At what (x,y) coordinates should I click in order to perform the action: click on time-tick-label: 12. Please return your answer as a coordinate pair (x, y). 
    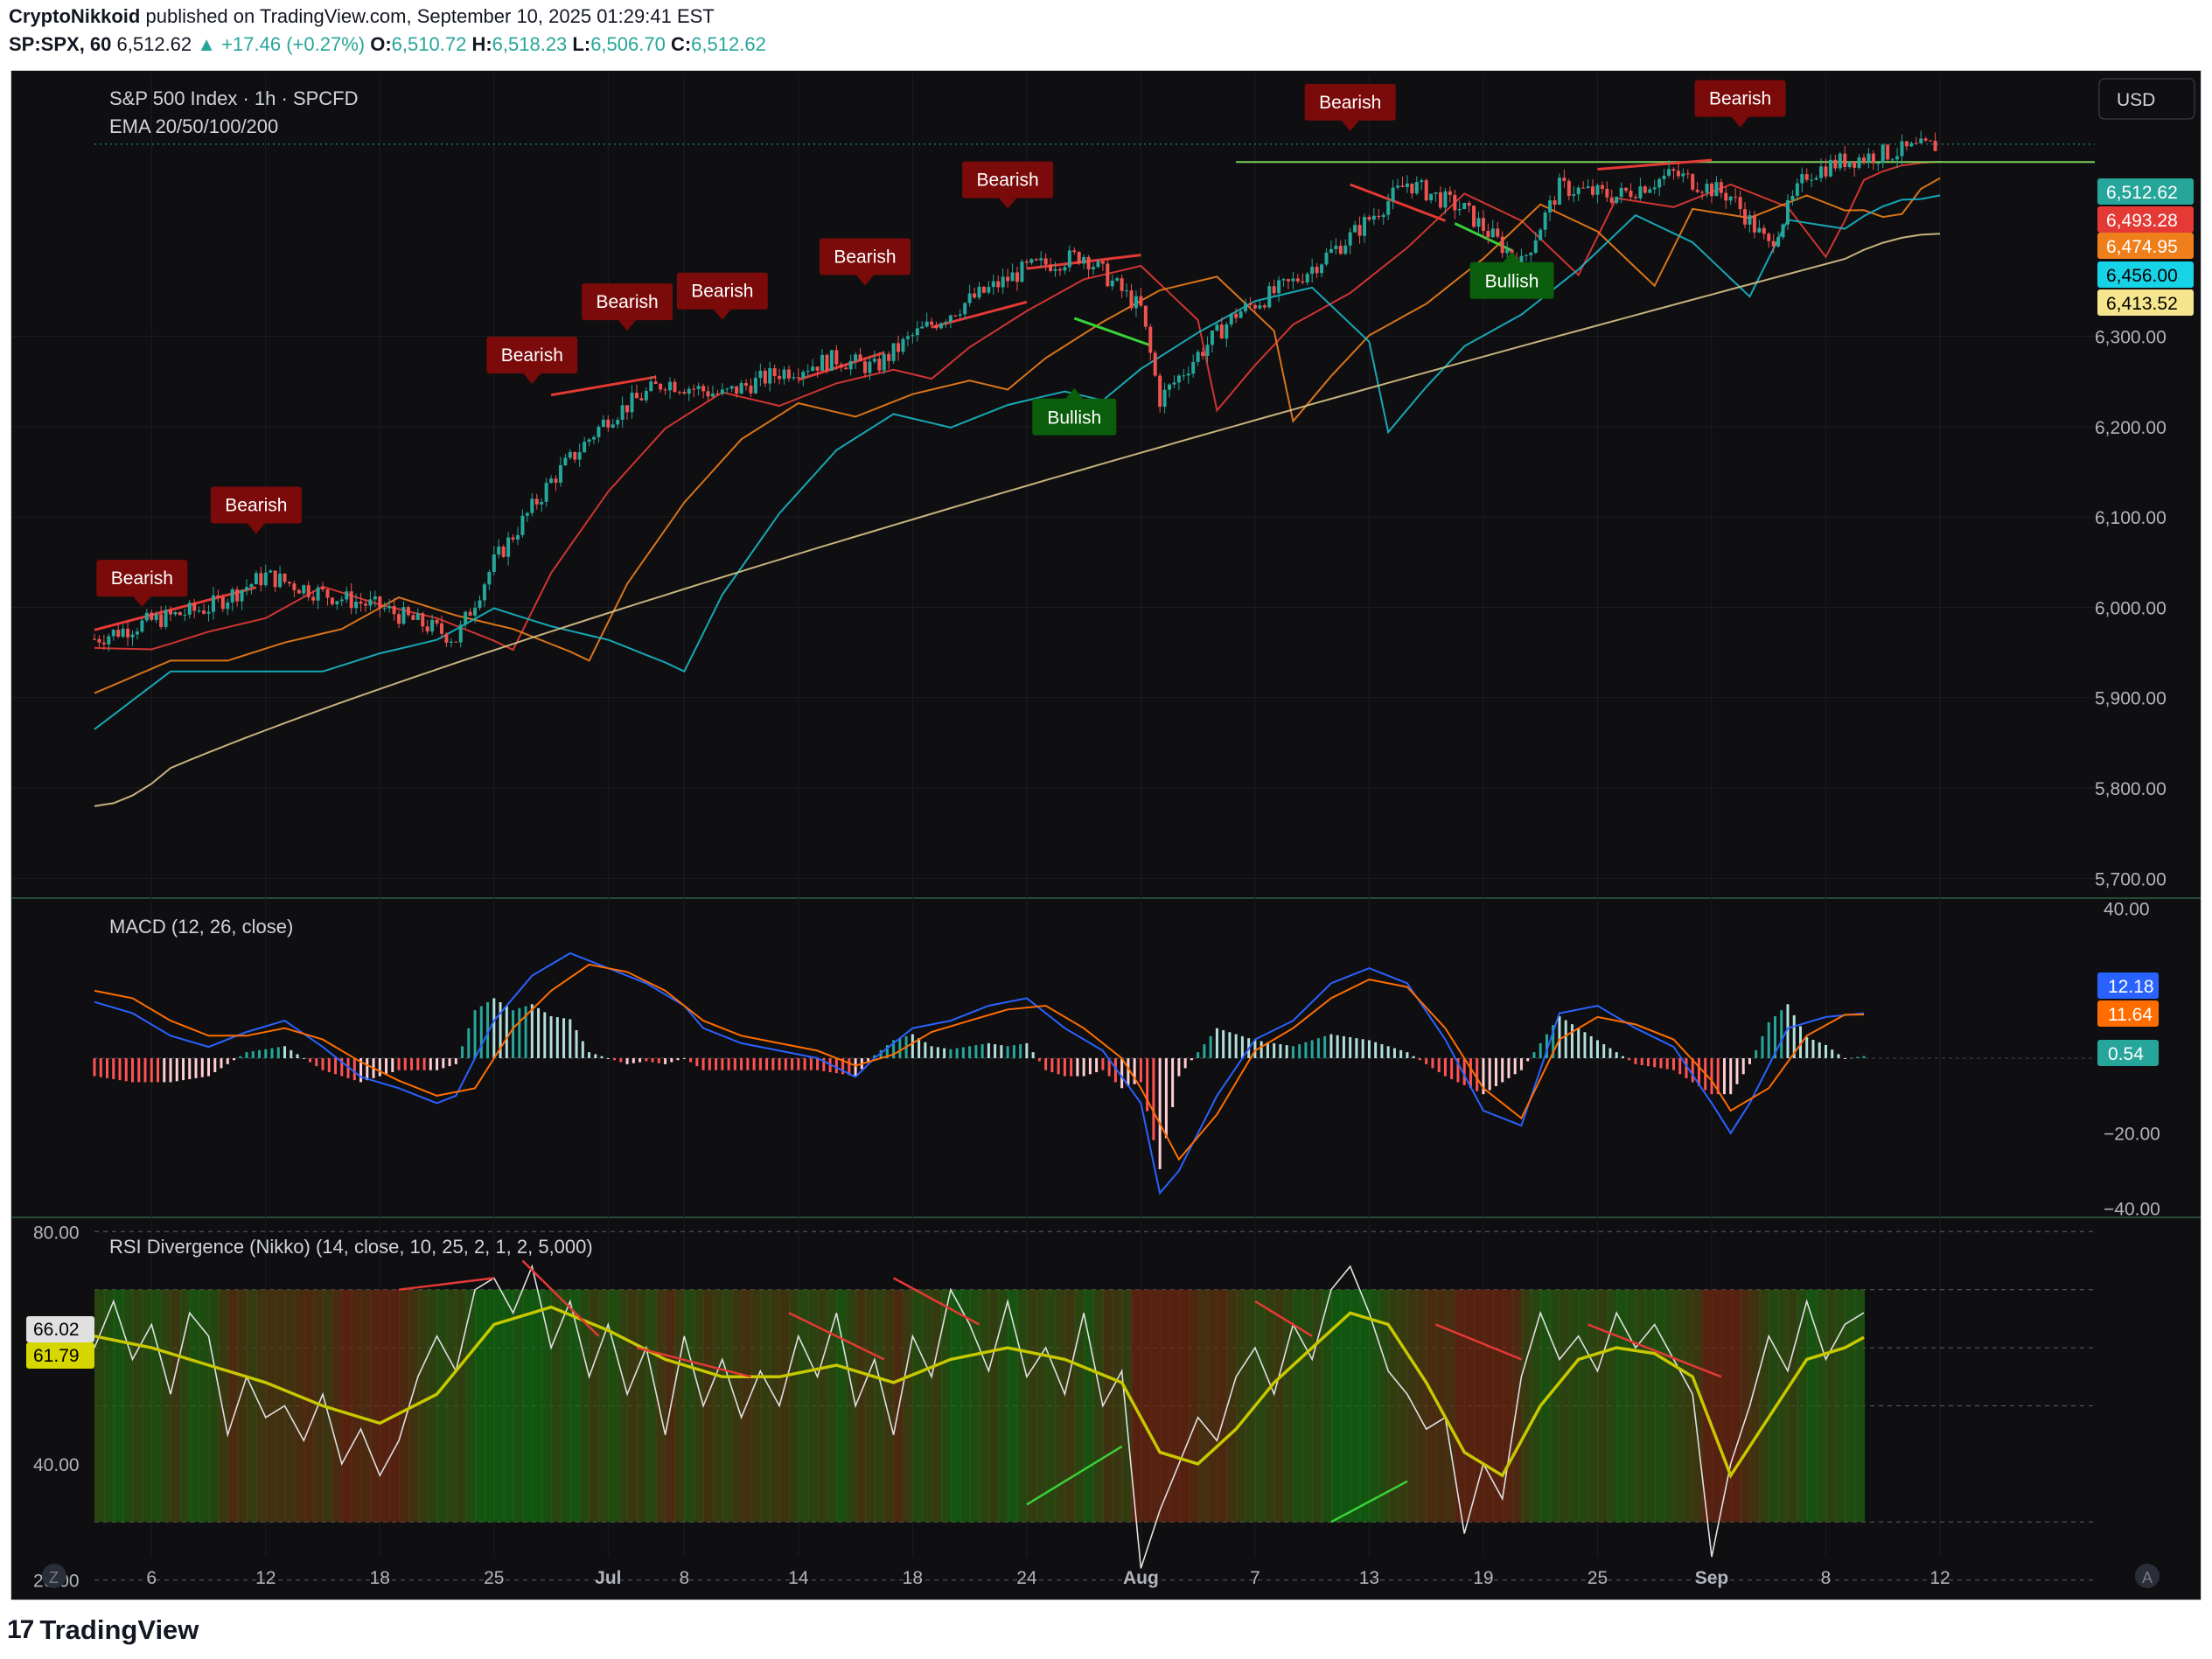
    Looking at the image, I should click on (1939, 1578).